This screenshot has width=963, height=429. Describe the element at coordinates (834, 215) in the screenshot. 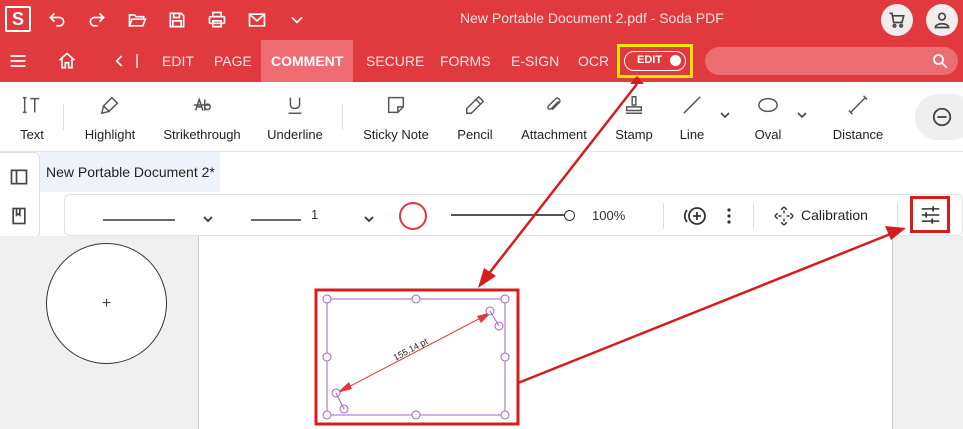

I see `calibration-label: Calibration` at that location.